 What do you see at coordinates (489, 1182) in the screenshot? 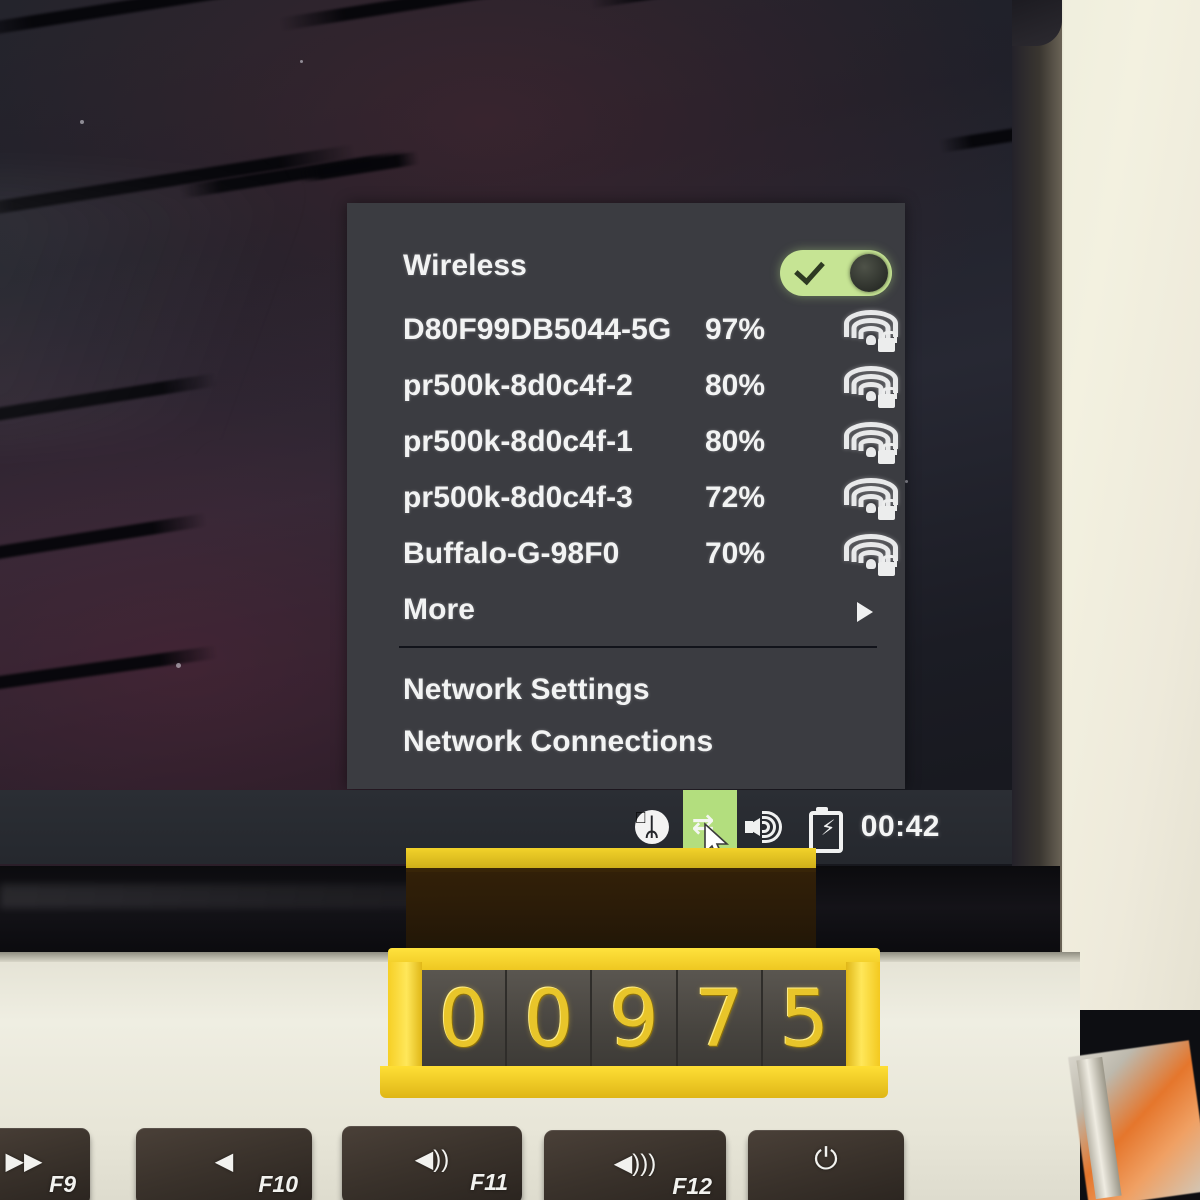
I see `key-fn-label: F11` at bounding box center [489, 1182].